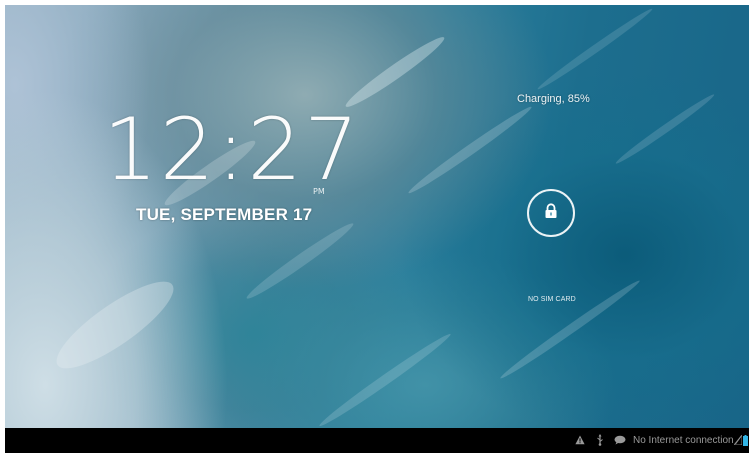 This screenshot has height=458, width=754. Describe the element at coordinates (232, 150) in the screenshot. I see `lockscreen-clock: 12:27` at that location.